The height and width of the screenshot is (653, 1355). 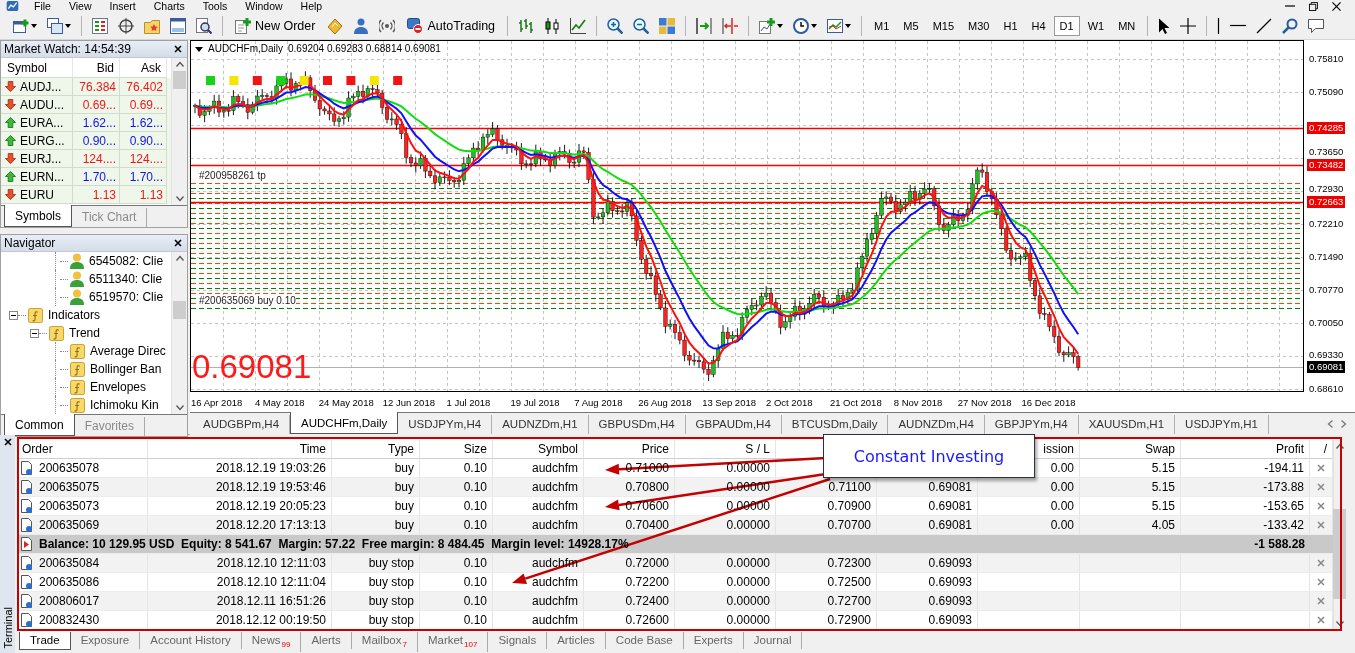 What do you see at coordinates (675, 620) in the screenshot?
I see `table-row: 200832430 2018.12.12 00:19:50 buy stop 0.10 audchfm 0.72600 0.00000 0.72900 0.69093` at bounding box center [675, 620].